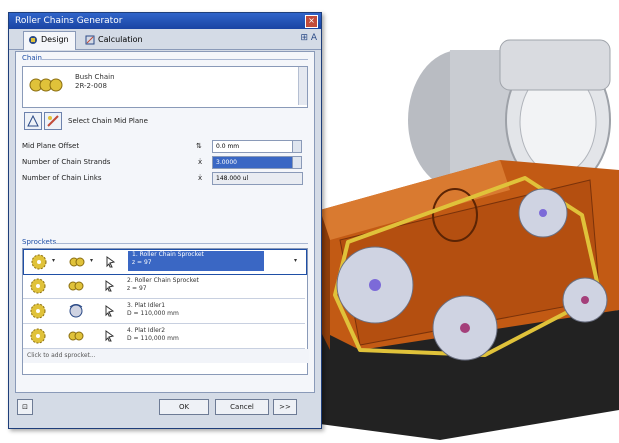  What do you see at coordinates (62, 178) in the screenshot?
I see `chain-links-label: Number of Chain Links` at bounding box center [62, 178].